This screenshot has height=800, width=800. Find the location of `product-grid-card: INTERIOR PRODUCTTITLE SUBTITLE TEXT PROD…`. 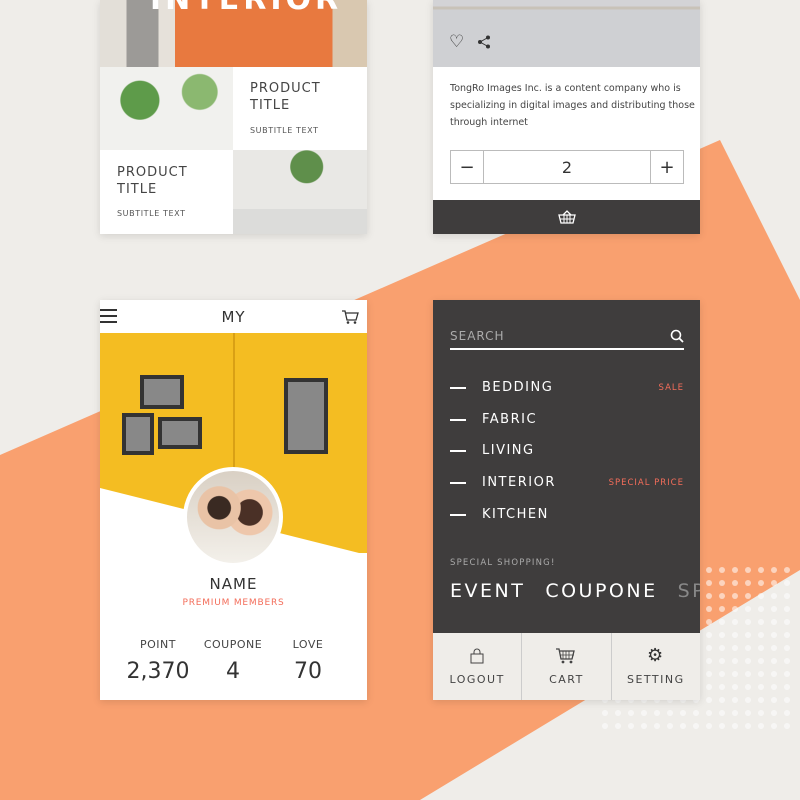

product-grid-card: INTERIOR PRODUCTTITLE SUBTITLE TEXT PROD… is located at coordinates (233, 117).